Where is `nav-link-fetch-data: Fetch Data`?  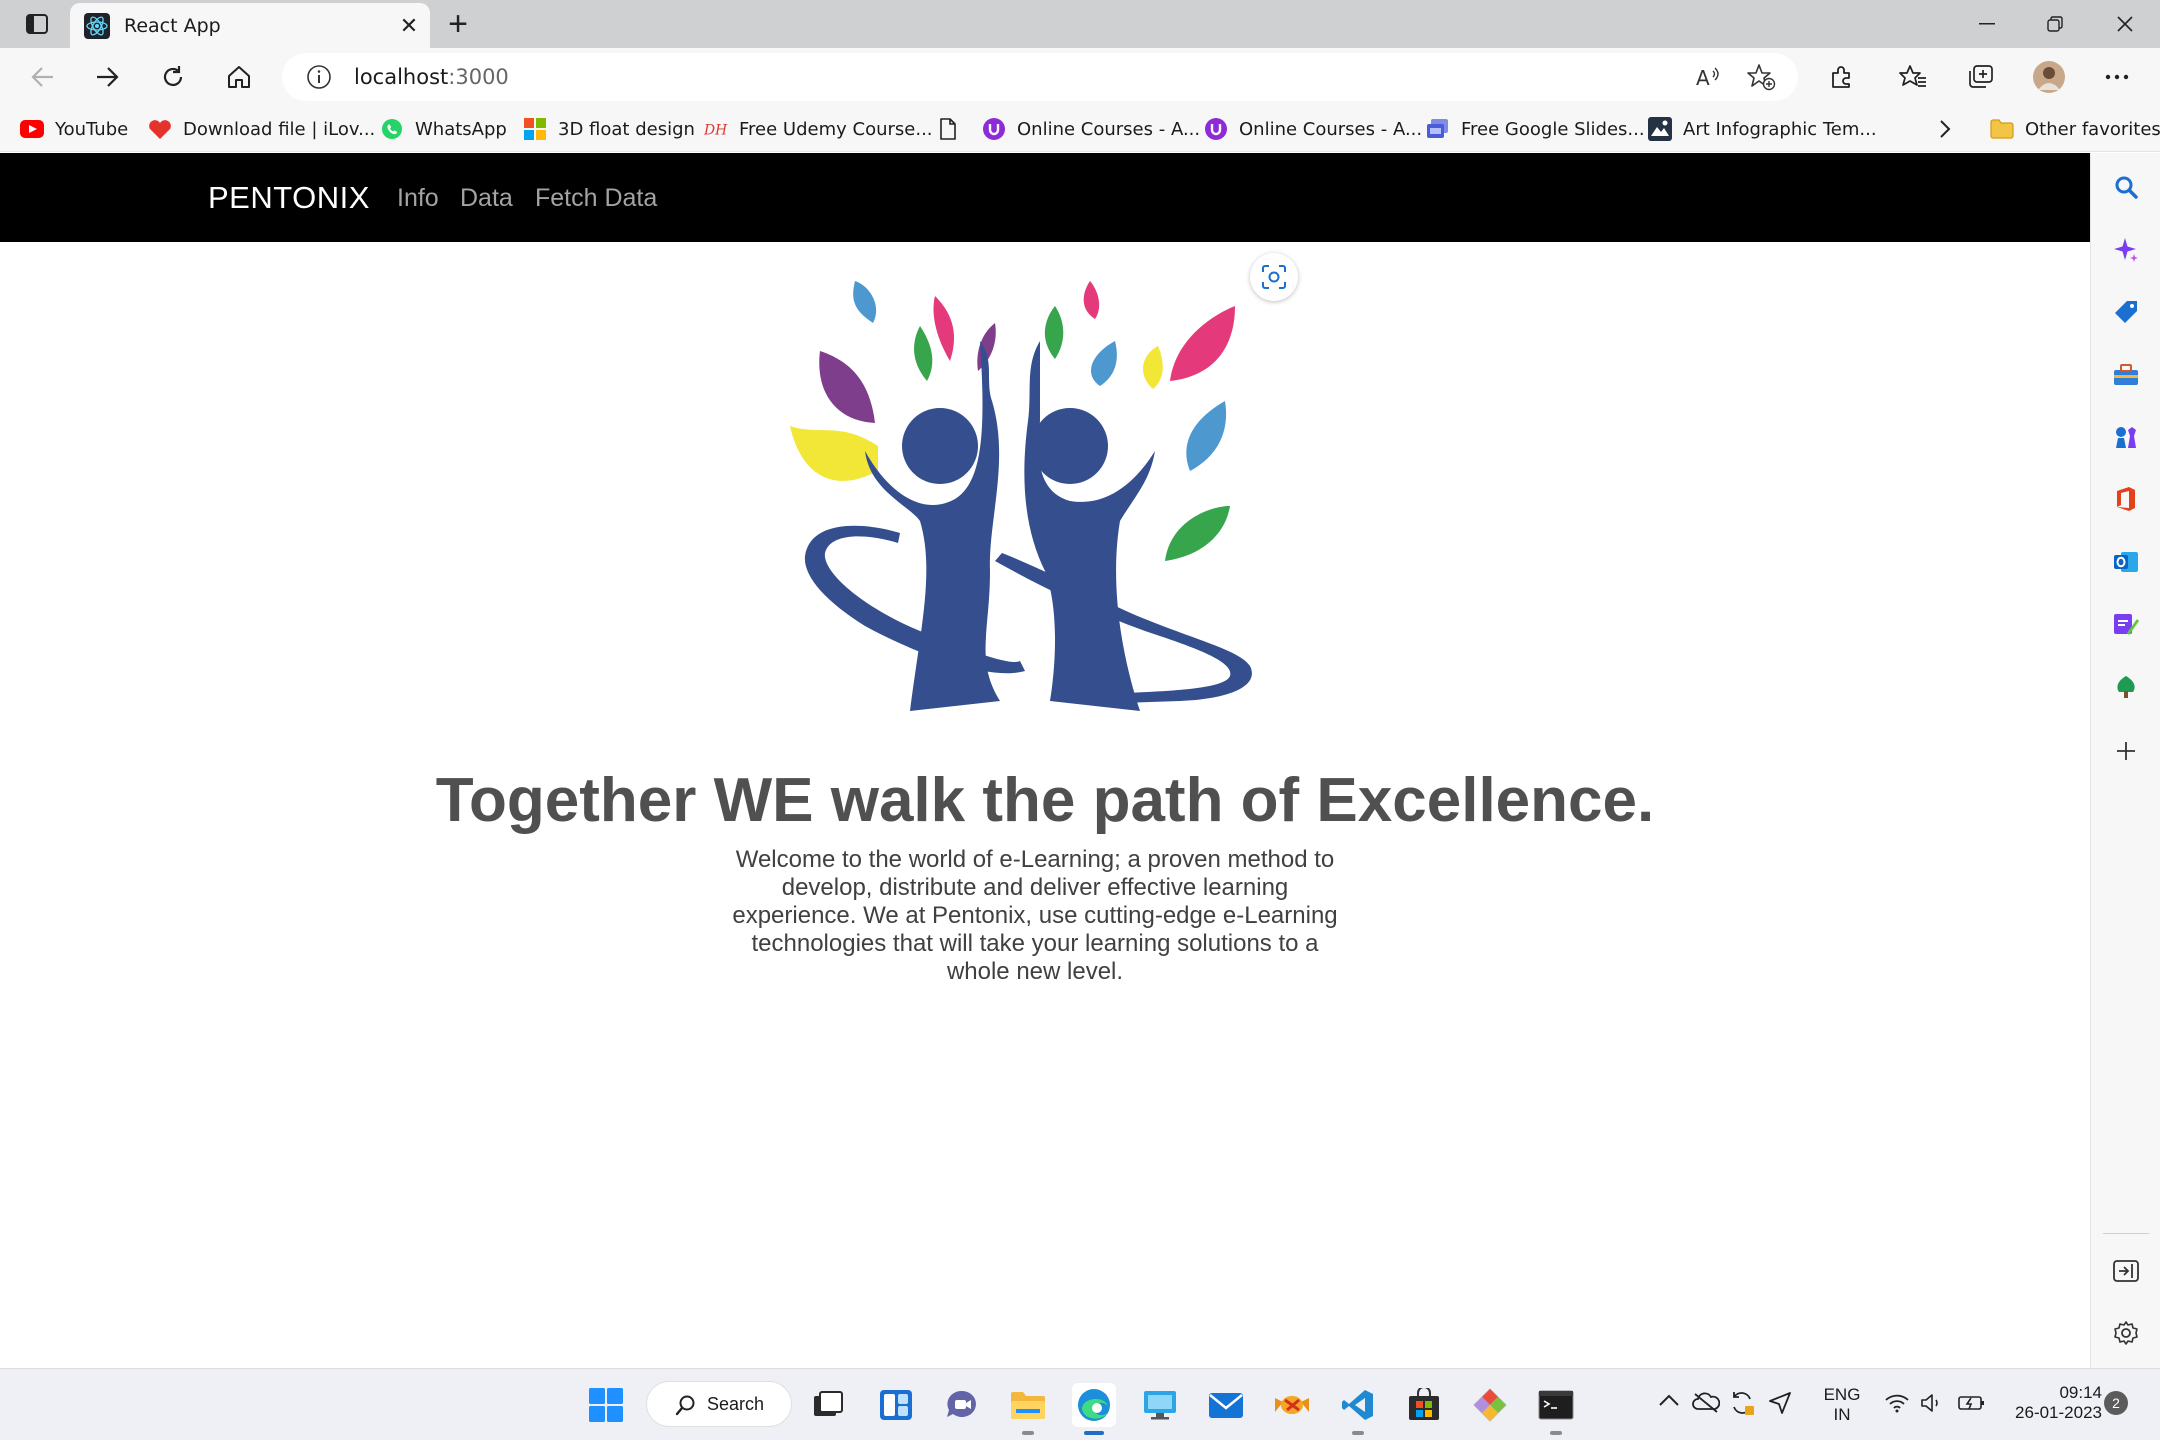 nav-link-fetch-data: Fetch Data is located at coordinates (596, 198).